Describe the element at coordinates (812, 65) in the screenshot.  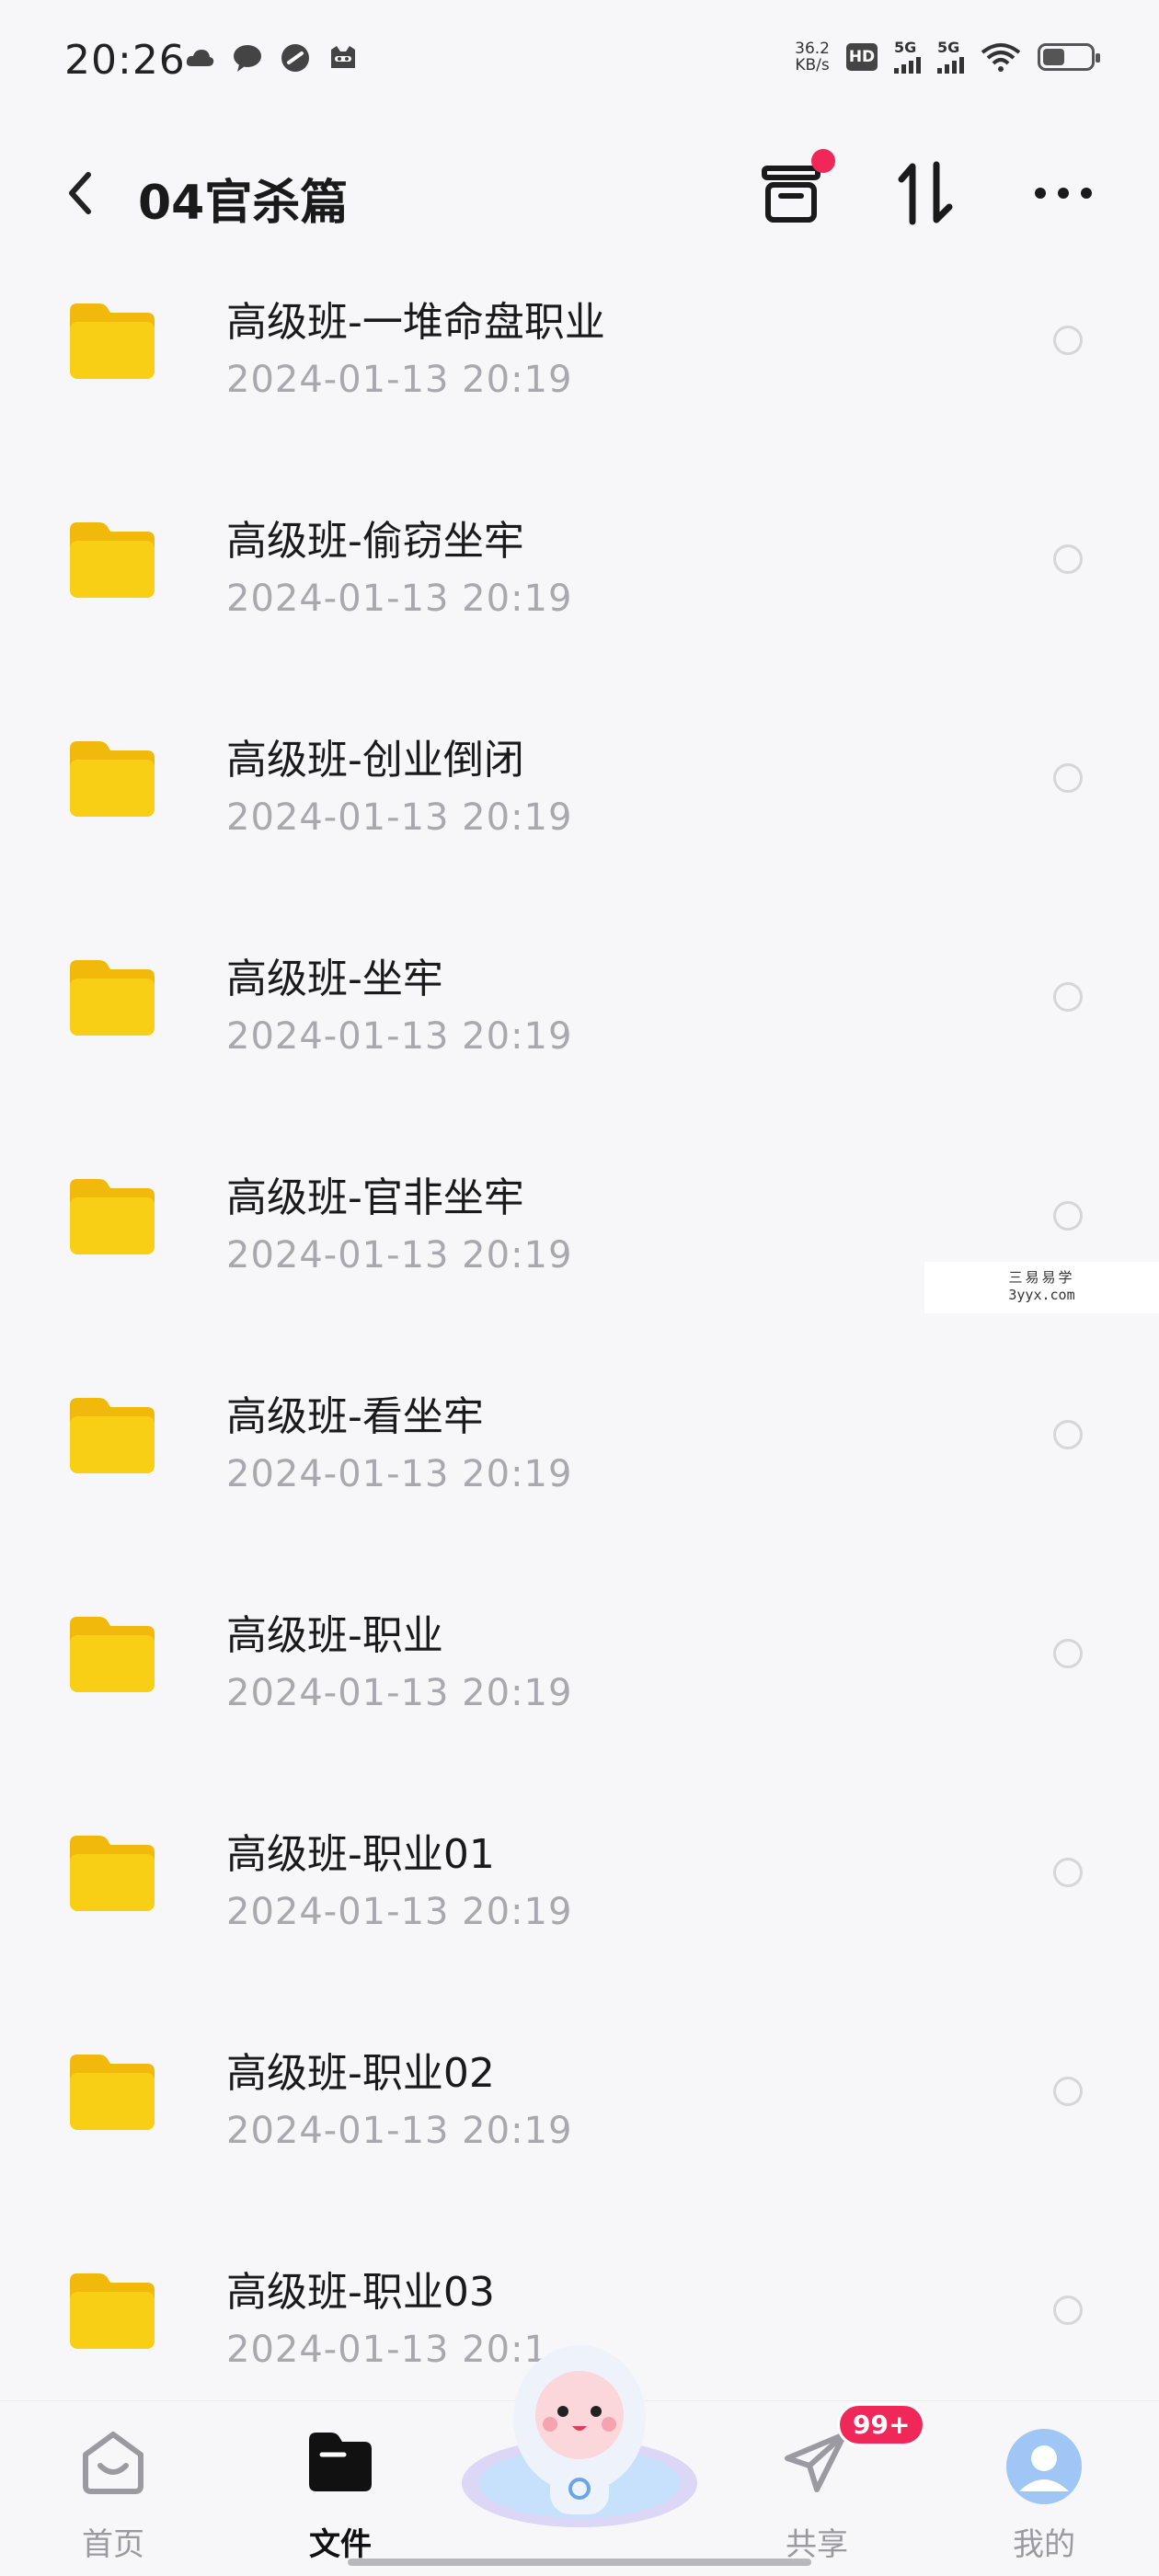
I see `net-speed-unit: KB/s` at that location.